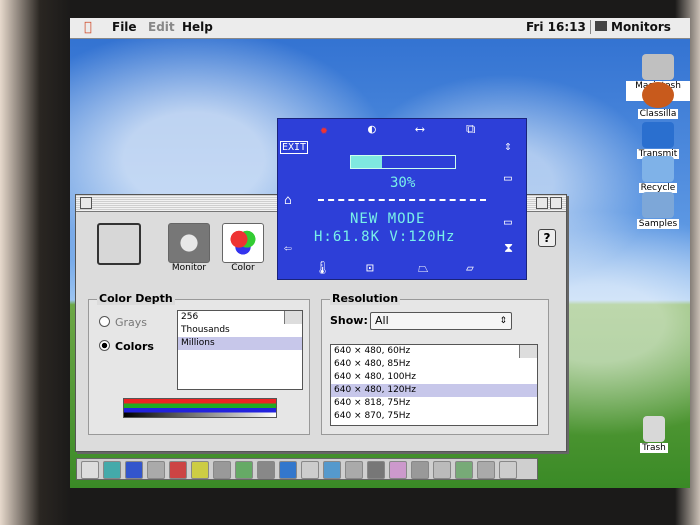 The width and height of the screenshot is (700, 525). Describe the element at coordinates (508, 222) in the screenshot. I see `pincushion-icon: ▭` at that location.